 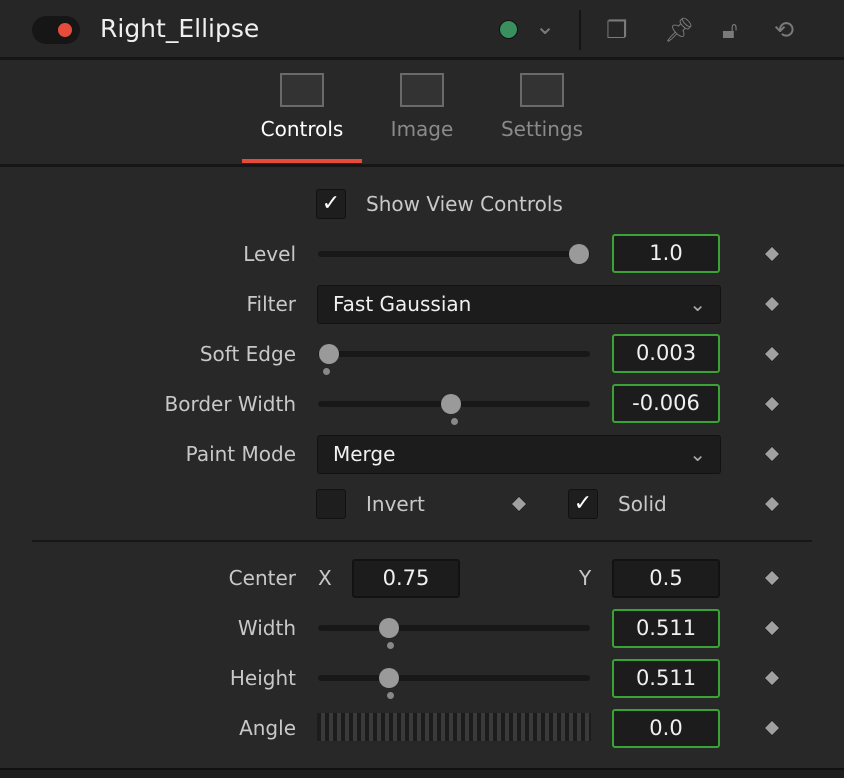 What do you see at coordinates (422, 30) in the screenshot?
I see `inspector-header: Right_Ellipse ⌄ ❐ 📌︎ 🔓︎ ⟲` at bounding box center [422, 30].